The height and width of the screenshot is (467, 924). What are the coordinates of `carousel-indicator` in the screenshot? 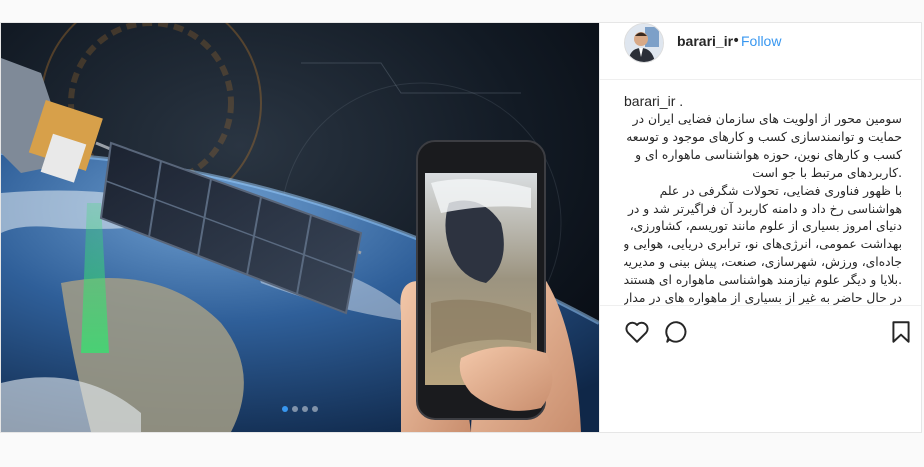 It's located at (300, 406).